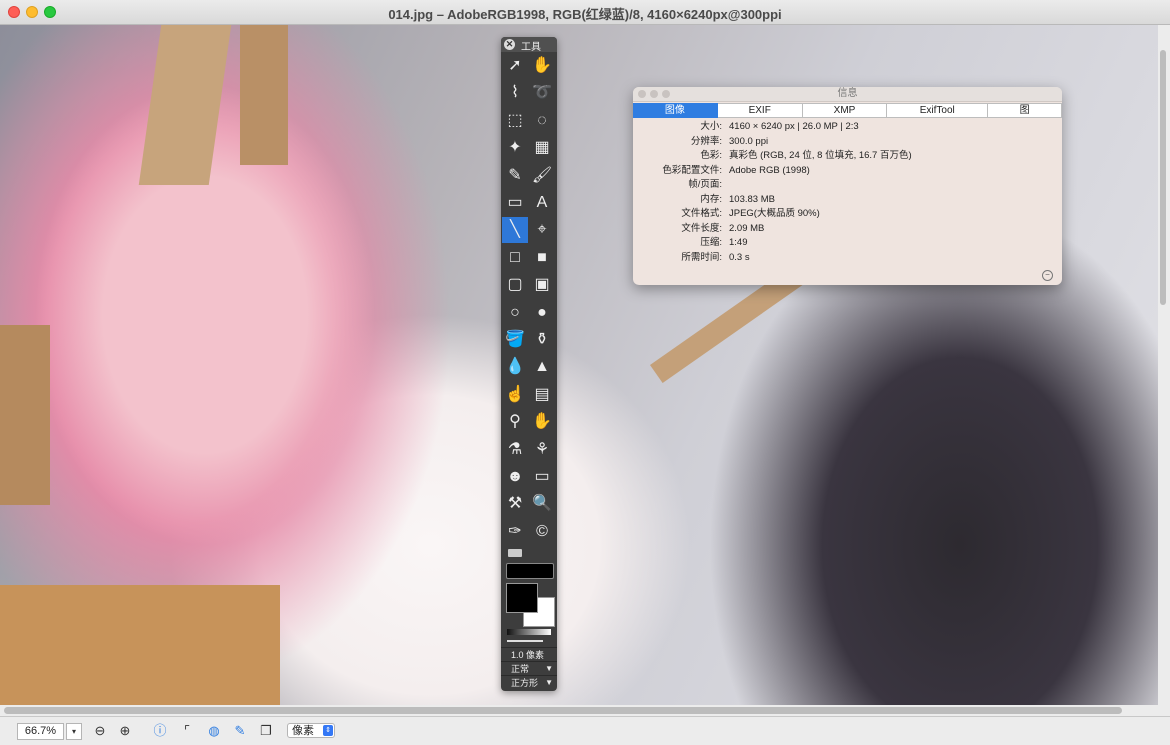  What do you see at coordinates (522, 598) in the screenshot?
I see `foreground-color-swatch` at bounding box center [522, 598].